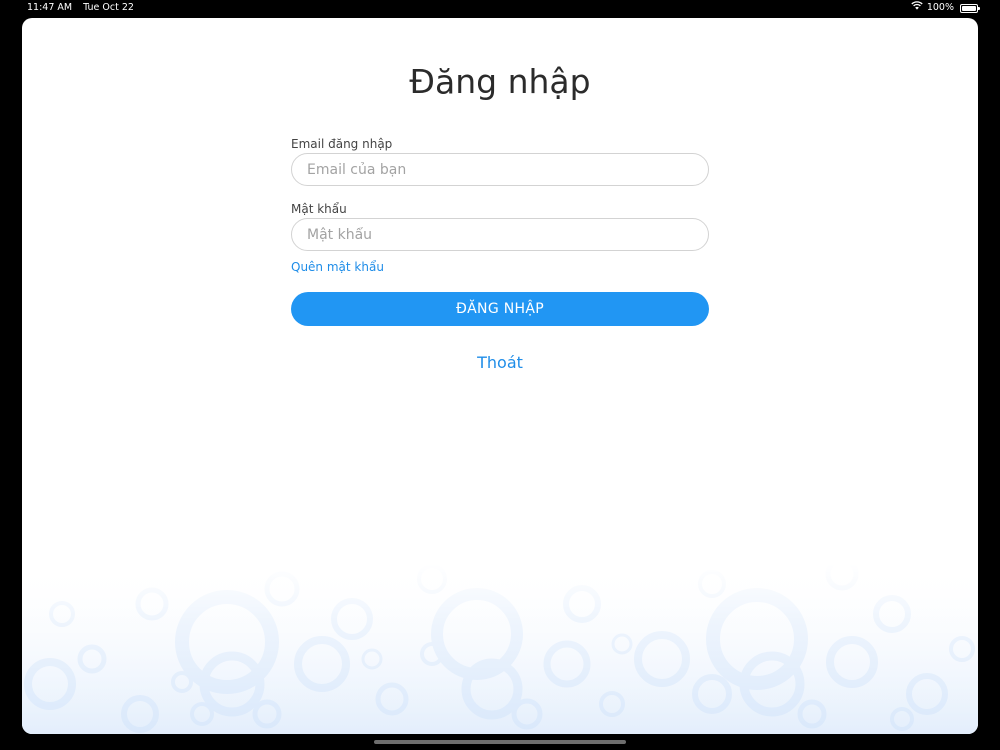  What do you see at coordinates (500, 742) in the screenshot?
I see `home-indicator` at bounding box center [500, 742].